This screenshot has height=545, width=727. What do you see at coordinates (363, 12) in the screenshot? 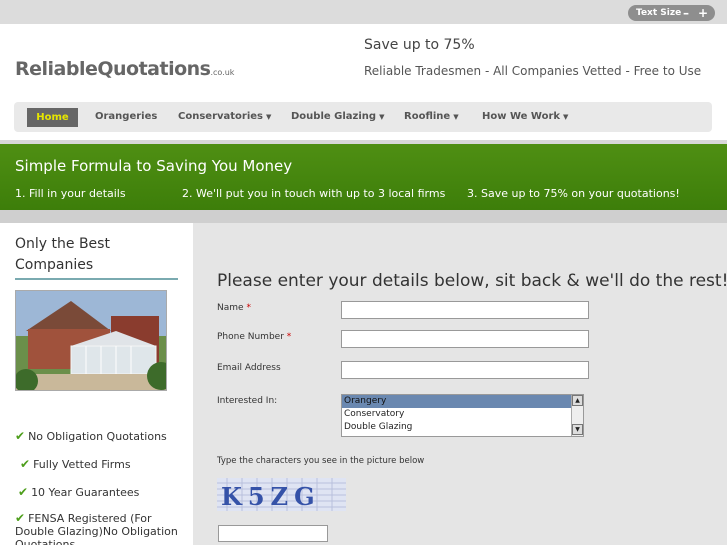
I see `top-bar: Text Size – +` at bounding box center [363, 12].